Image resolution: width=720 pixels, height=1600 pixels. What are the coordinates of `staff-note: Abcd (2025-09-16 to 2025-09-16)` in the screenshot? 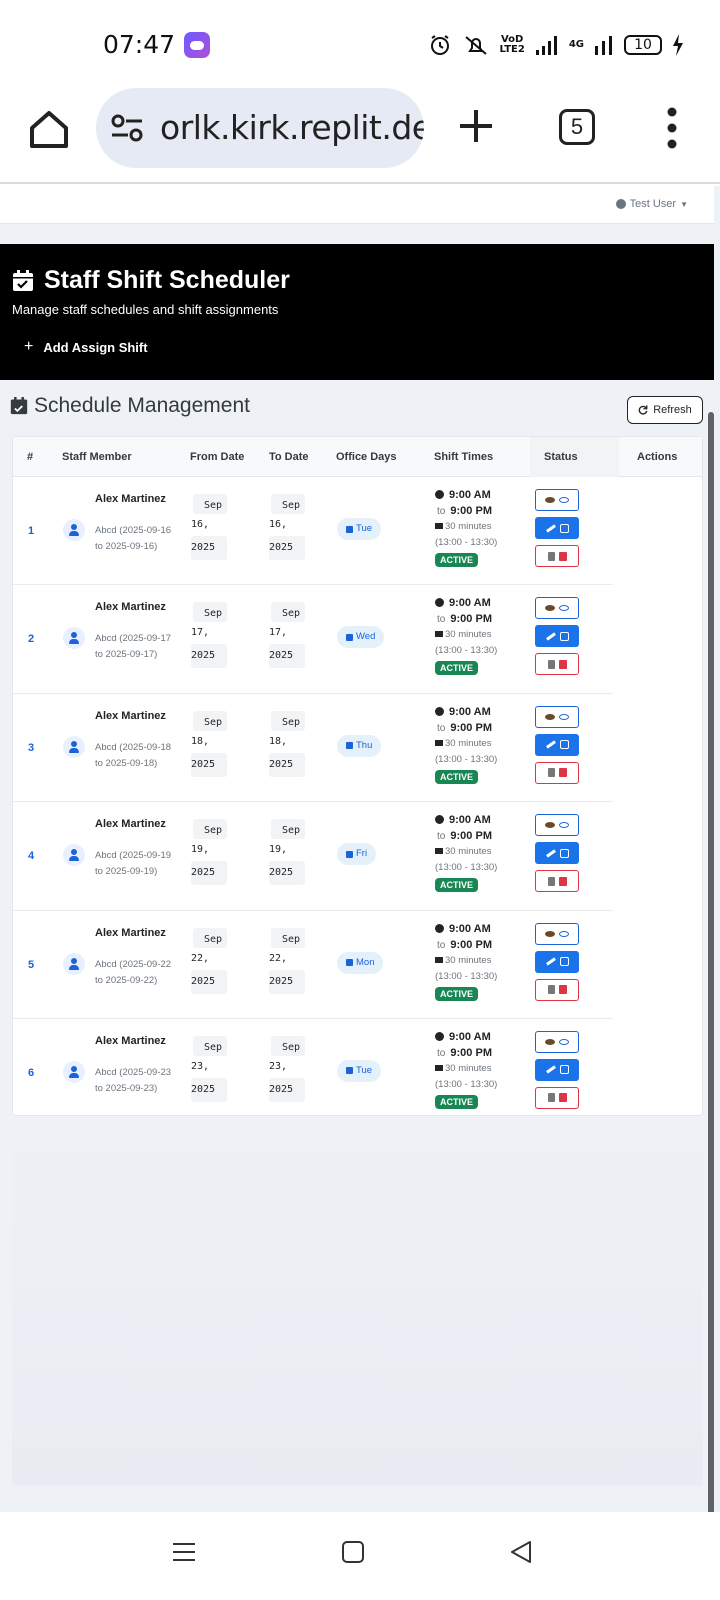 It's located at (133, 538).